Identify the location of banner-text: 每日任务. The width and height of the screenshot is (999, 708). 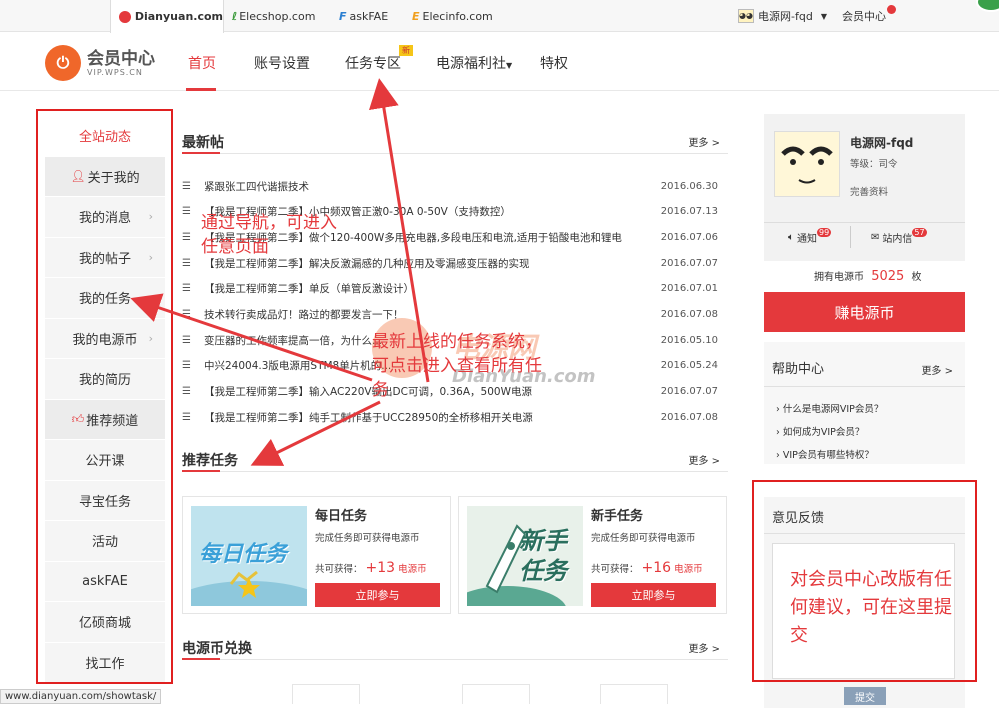
(243, 554).